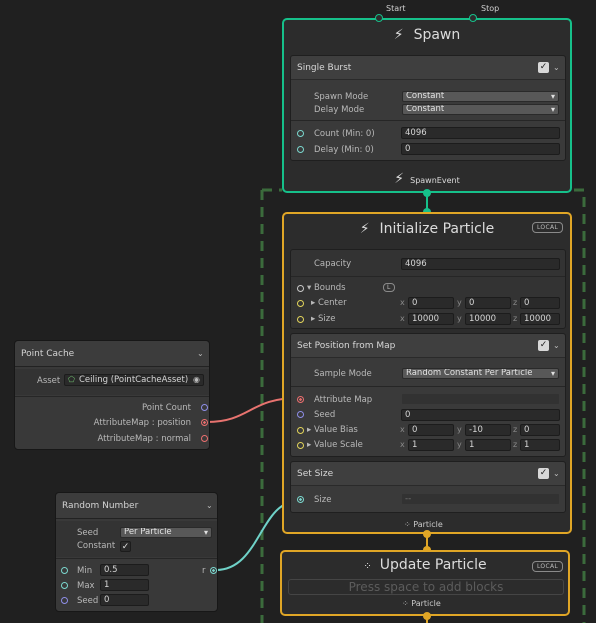 The image size is (596, 623). I want to click on point-count-output-port, so click(204, 407).